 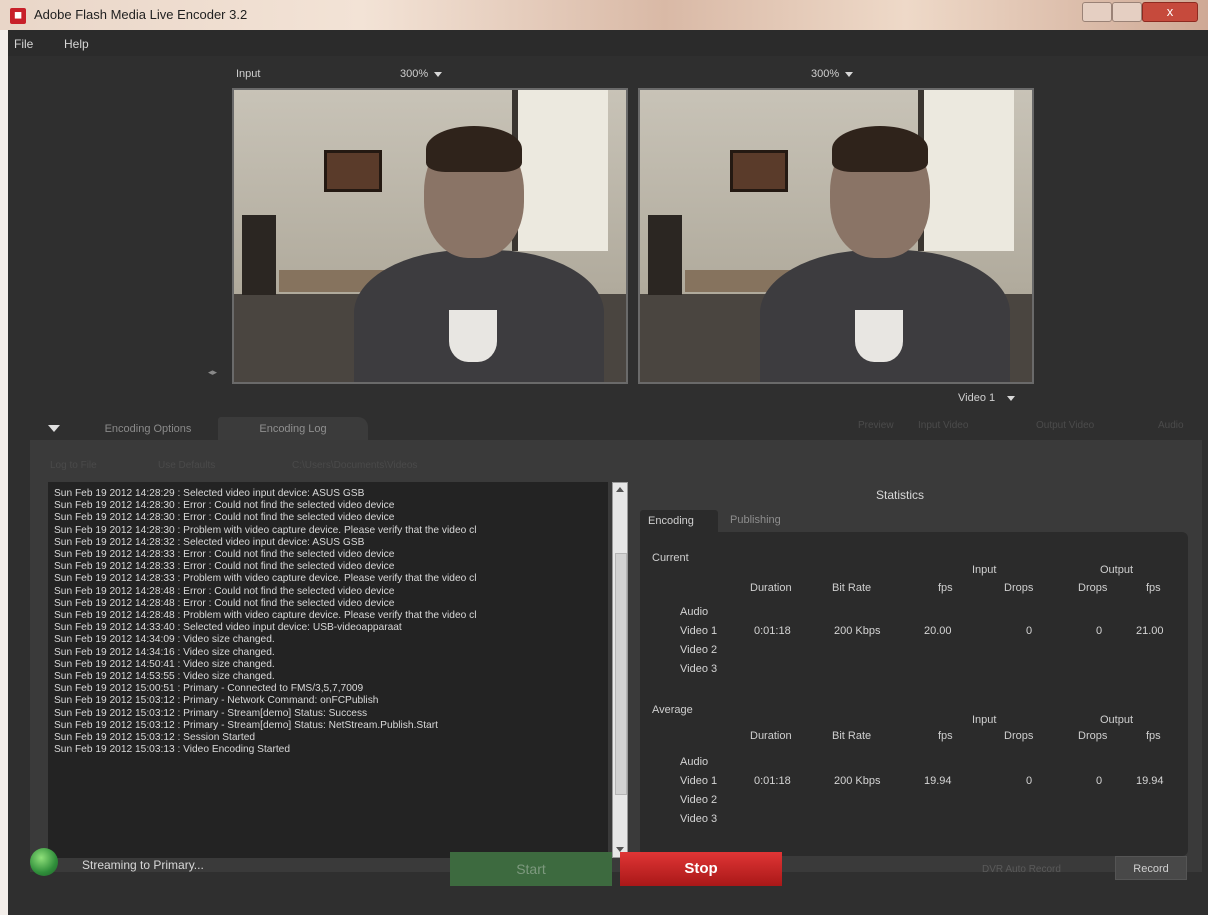 I want to click on maximize-button, so click(x=1127, y=12).